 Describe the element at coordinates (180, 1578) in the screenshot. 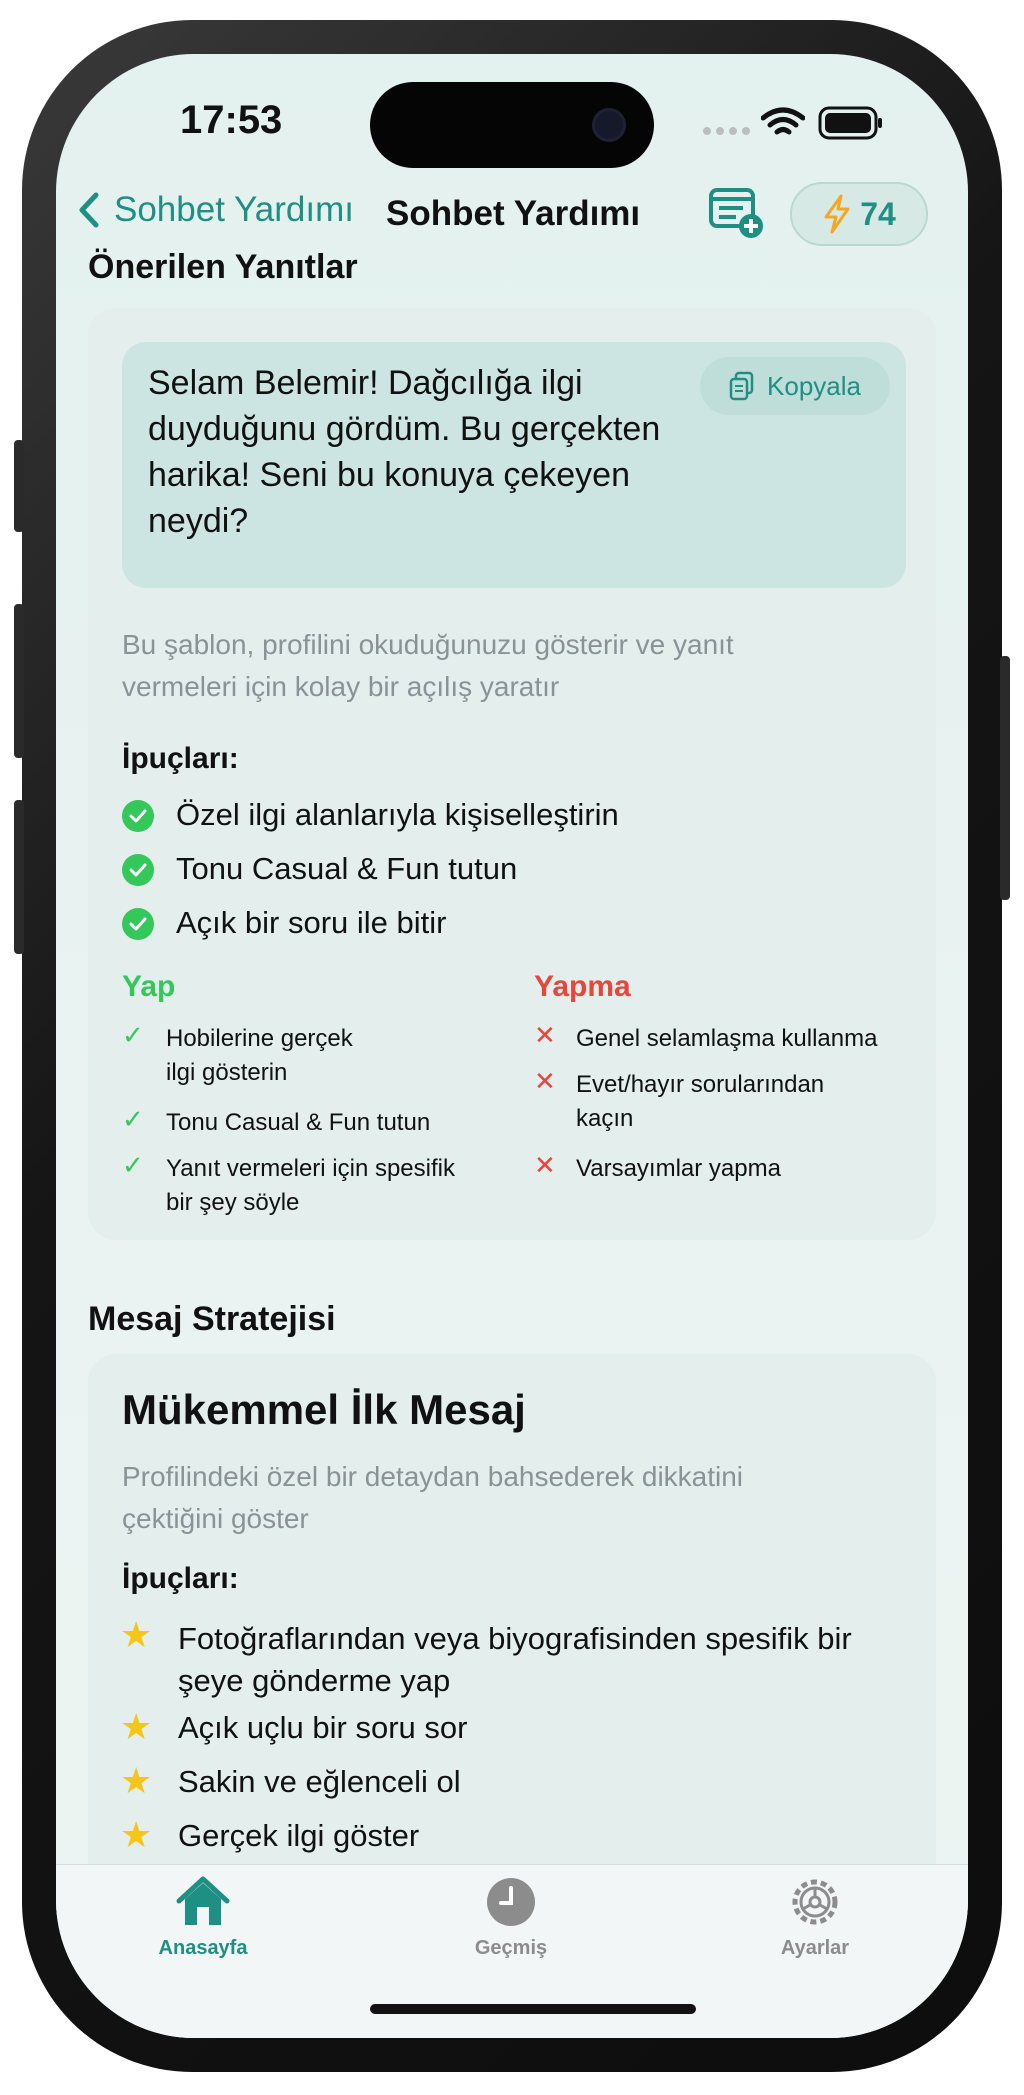

I see `strategy-tips-title: İpuçları:` at that location.